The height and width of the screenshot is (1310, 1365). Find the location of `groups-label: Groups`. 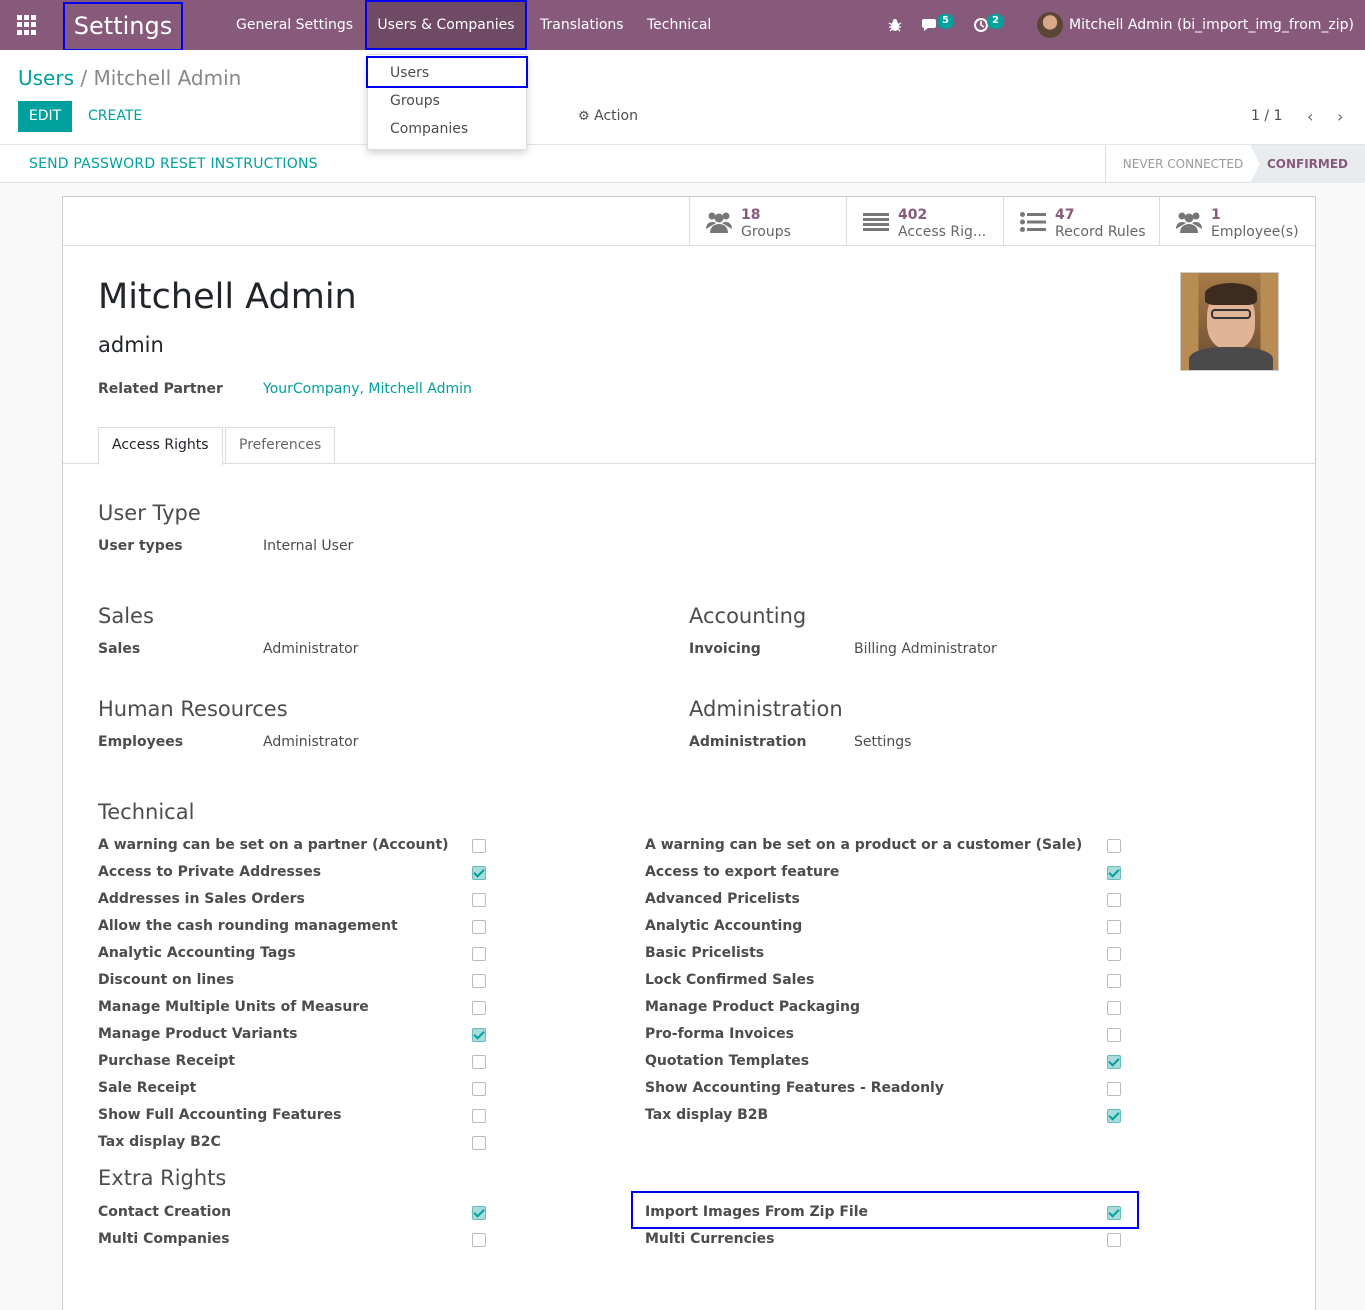

groups-label: Groups is located at coordinates (766, 232).